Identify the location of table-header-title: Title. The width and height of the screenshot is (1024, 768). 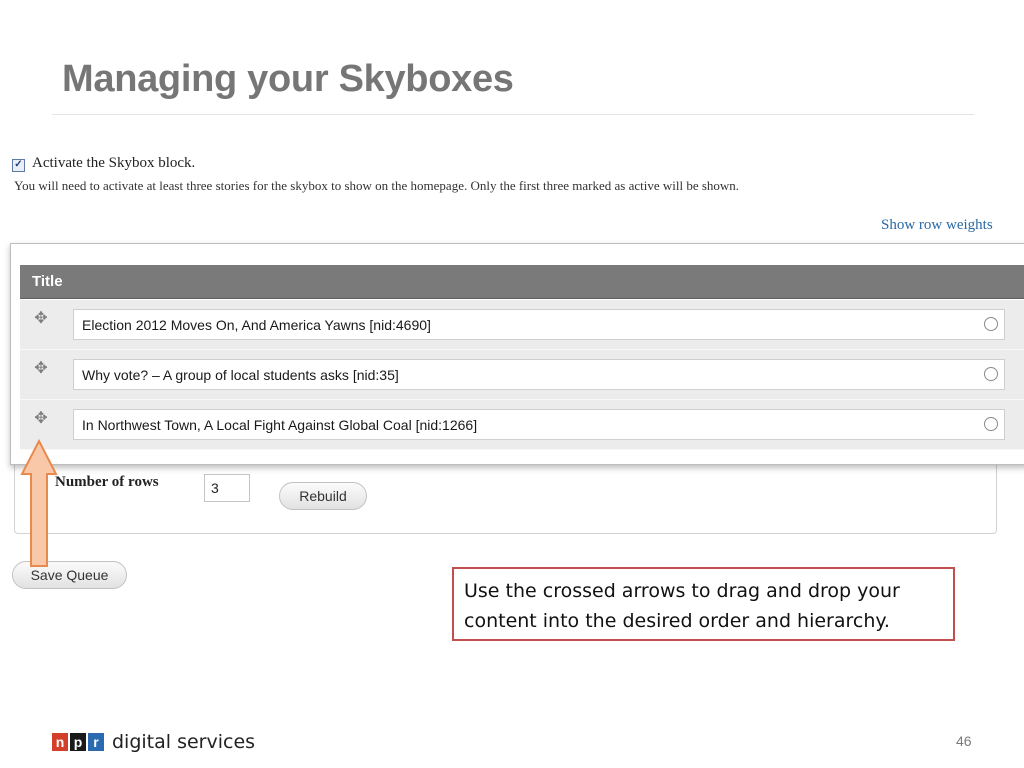
(522, 282).